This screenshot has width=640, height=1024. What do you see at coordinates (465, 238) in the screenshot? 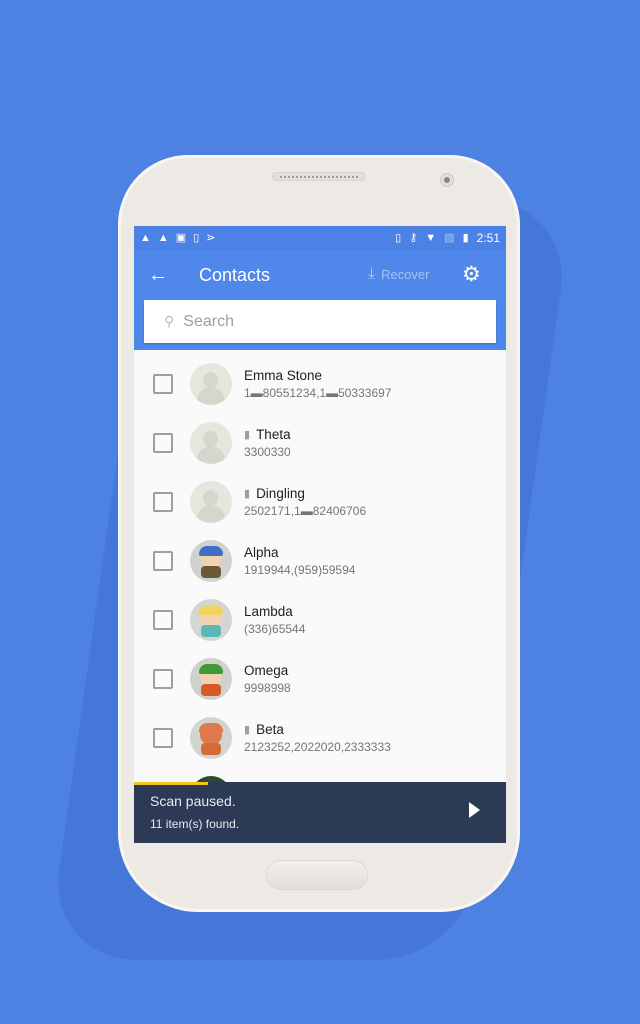
I see `battery-charging-icon: ▮` at bounding box center [465, 238].